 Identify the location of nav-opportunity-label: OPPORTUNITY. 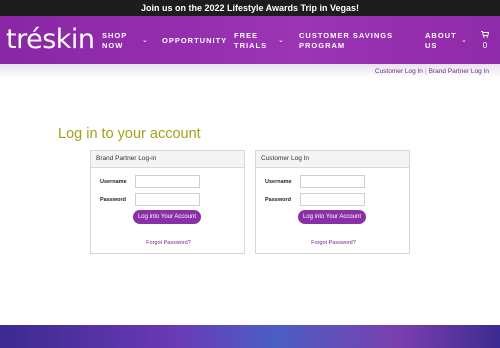
(195, 40).